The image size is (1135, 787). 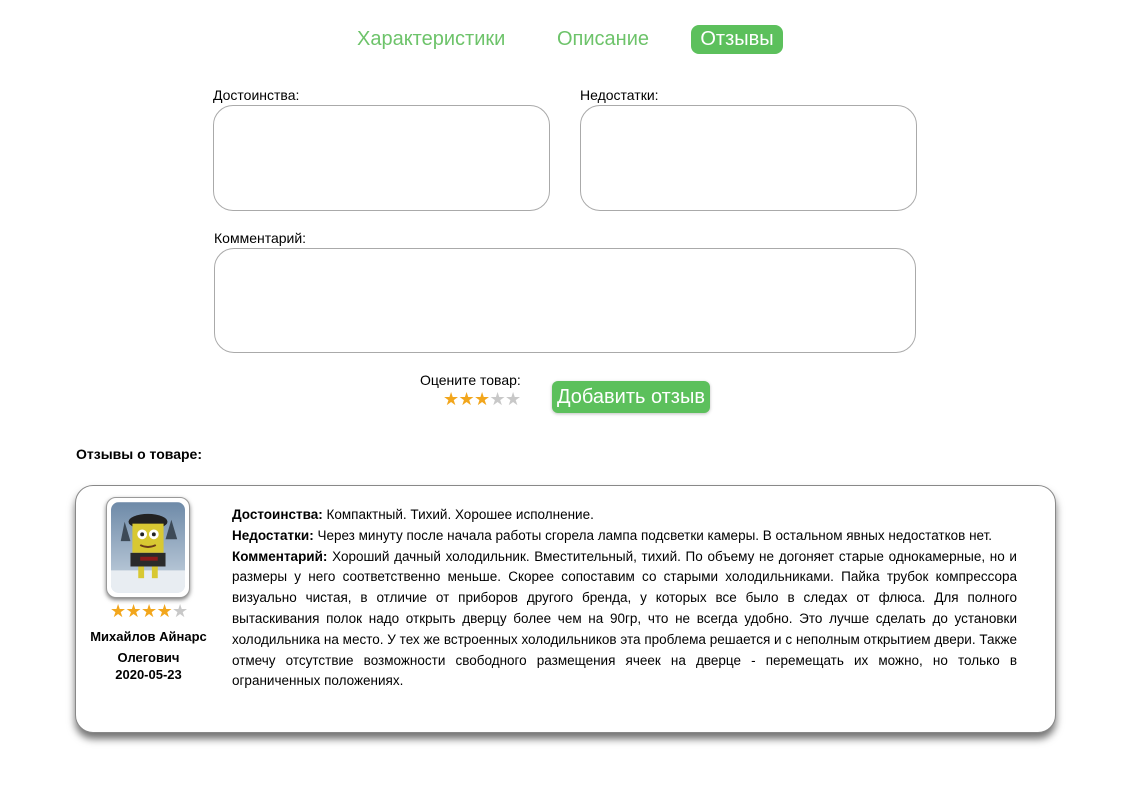 I want to click on review-rating: ★ ★ ★ ★ ★, so click(x=149, y=611).